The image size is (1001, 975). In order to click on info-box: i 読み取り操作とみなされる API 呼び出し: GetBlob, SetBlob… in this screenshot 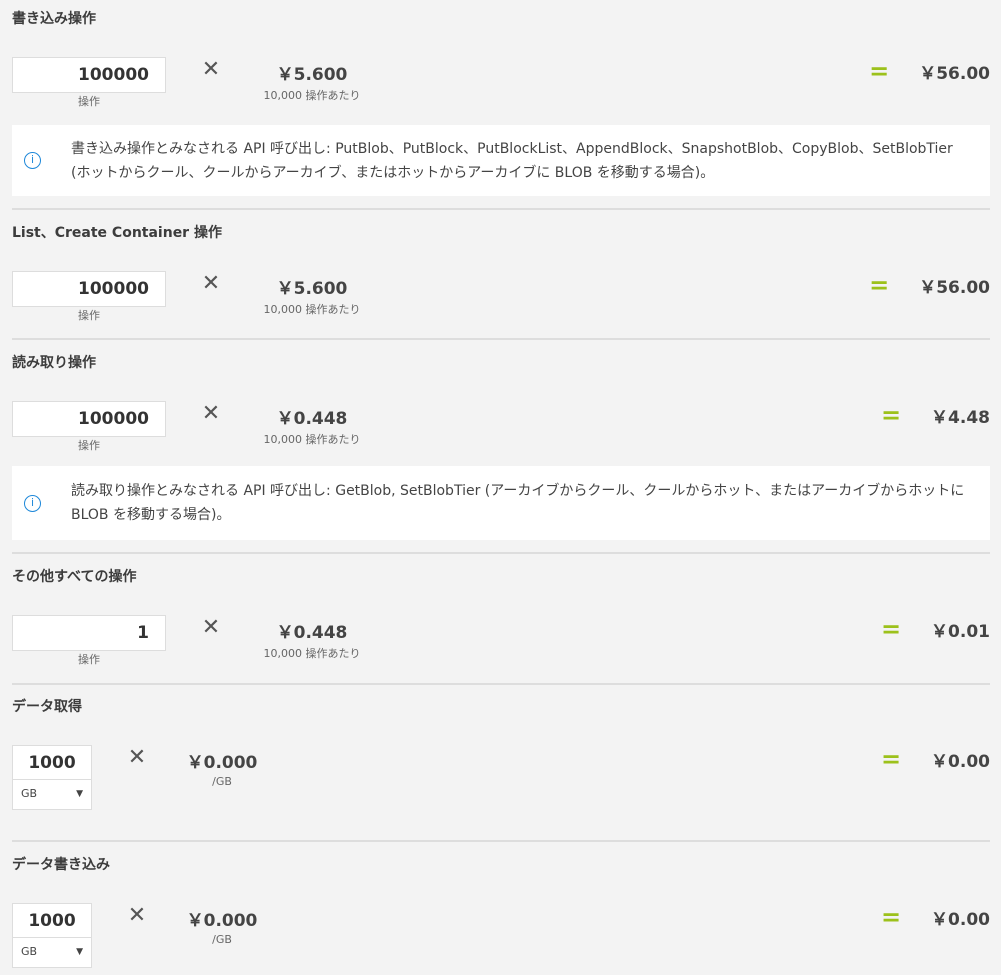, I will do `click(501, 503)`.